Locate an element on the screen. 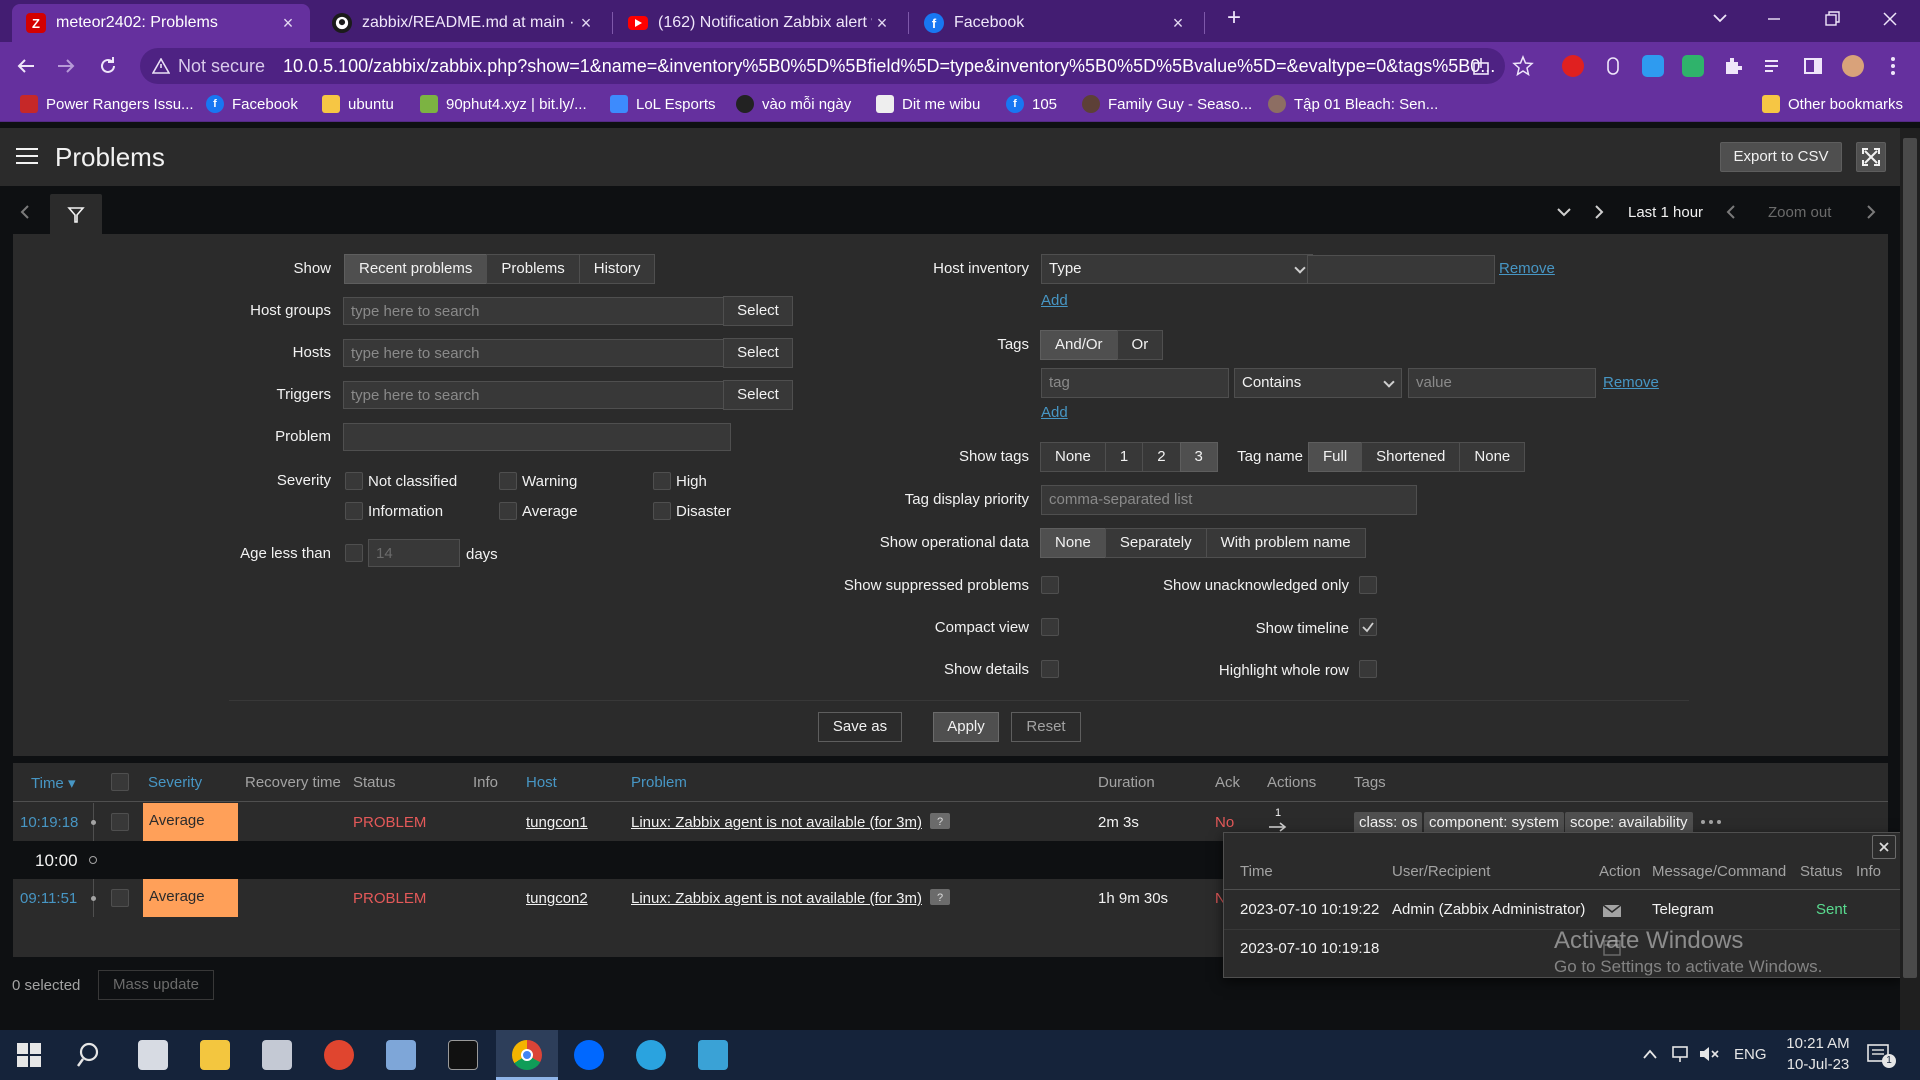 The width and height of the screenshot is (1920, 1080). forward-arrow-icon is located at coordinates (66, 66).